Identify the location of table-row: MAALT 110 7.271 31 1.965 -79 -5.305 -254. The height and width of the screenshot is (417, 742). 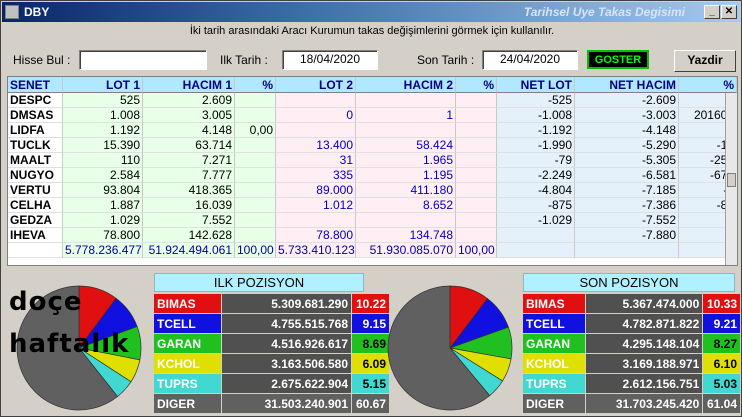
(372, 160).